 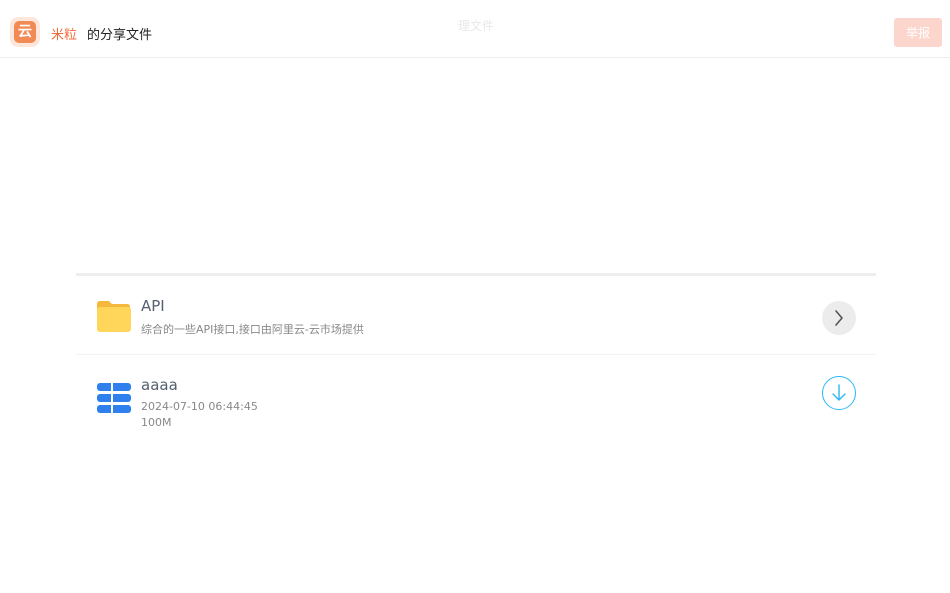 What do you see at coordinates (64, 33) in the screenshot?
I see `owner-name: 米粒` at bounding box center [64, 33].